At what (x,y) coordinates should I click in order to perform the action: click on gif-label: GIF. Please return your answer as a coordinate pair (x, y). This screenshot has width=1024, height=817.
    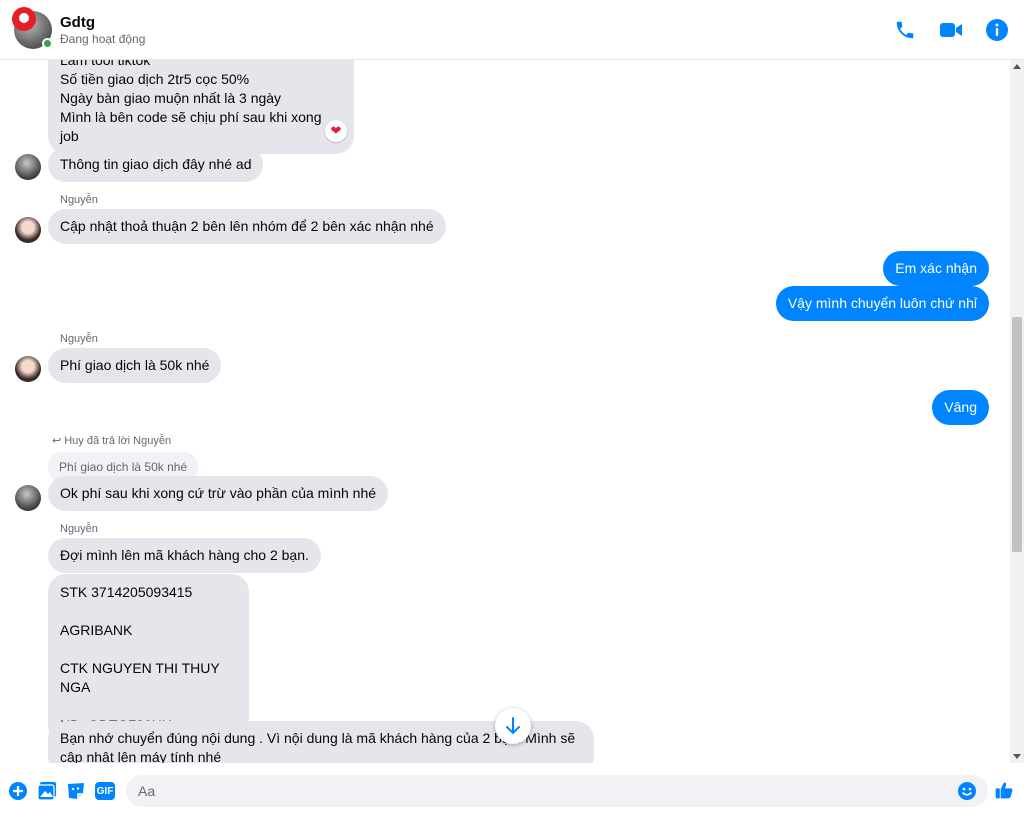
    Looking at the image, I should click on (105, 791).